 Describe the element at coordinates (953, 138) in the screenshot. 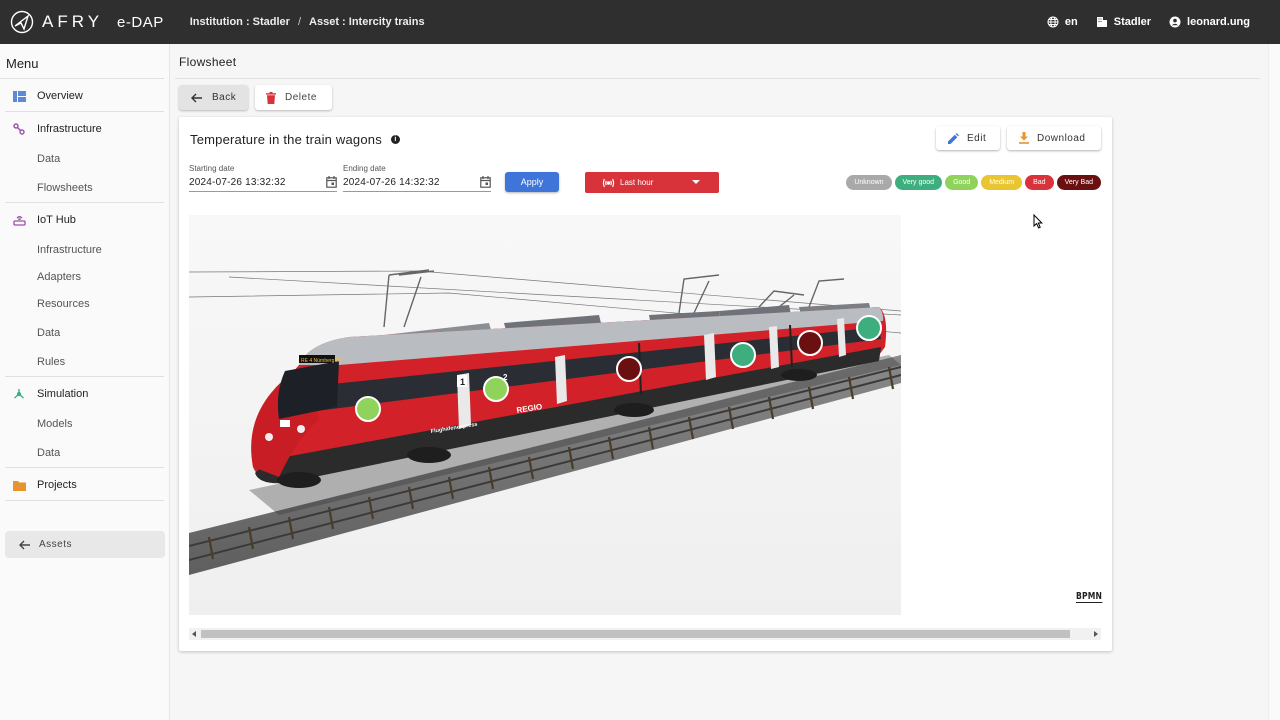

I see `pencil-icon` at that location.